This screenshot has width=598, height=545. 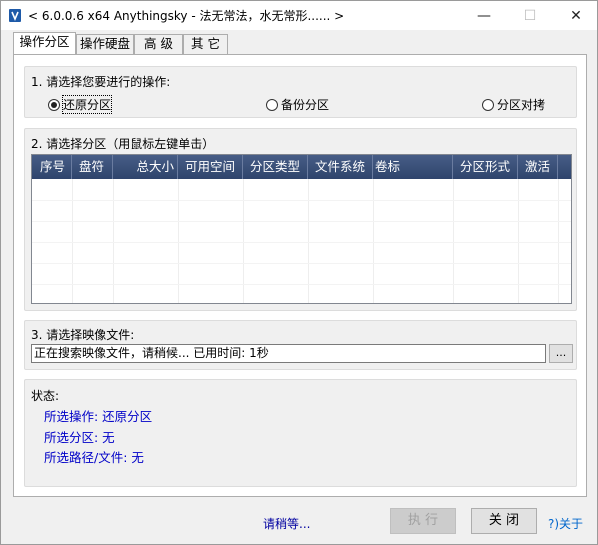 I want to click on radio-backup-circle, so click(x=272, y=104).